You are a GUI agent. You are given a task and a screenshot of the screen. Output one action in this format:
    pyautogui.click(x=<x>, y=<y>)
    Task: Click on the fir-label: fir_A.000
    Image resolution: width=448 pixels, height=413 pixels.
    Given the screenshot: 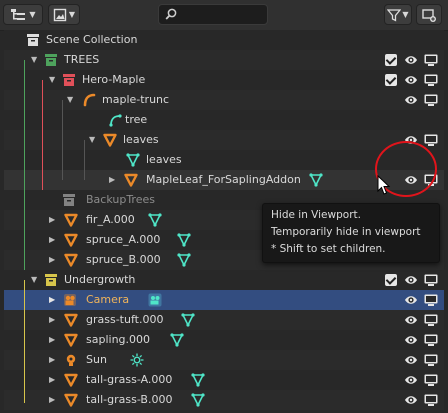 What is the action you would take?
    pyautogui.click(x=110, y=219)
    